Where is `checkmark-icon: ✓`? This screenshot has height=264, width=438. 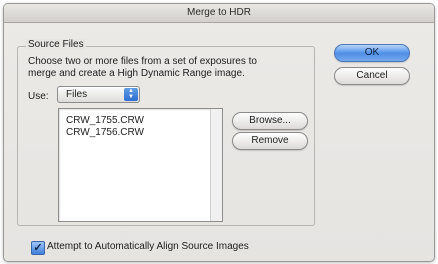
checkmark-icon: ✓ is located at coordinates (38, 248).